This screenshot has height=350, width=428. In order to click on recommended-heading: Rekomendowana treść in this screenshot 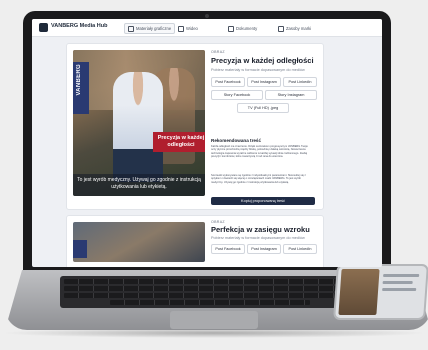, I will do `click(236, 140)`.